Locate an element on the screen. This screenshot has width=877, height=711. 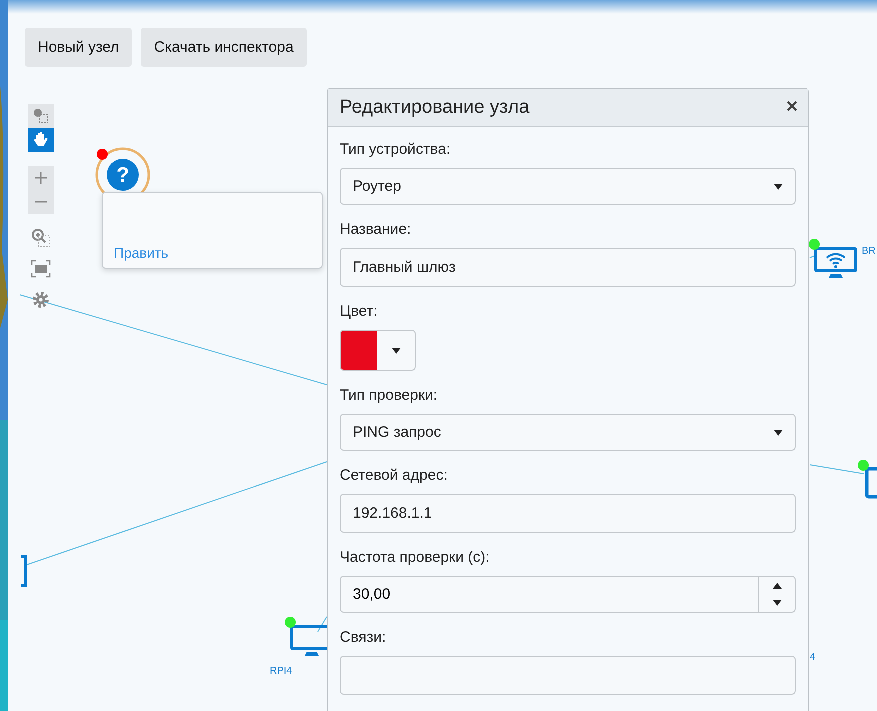
toolbar-button: Новый узел is located at coordinates (78, 47).